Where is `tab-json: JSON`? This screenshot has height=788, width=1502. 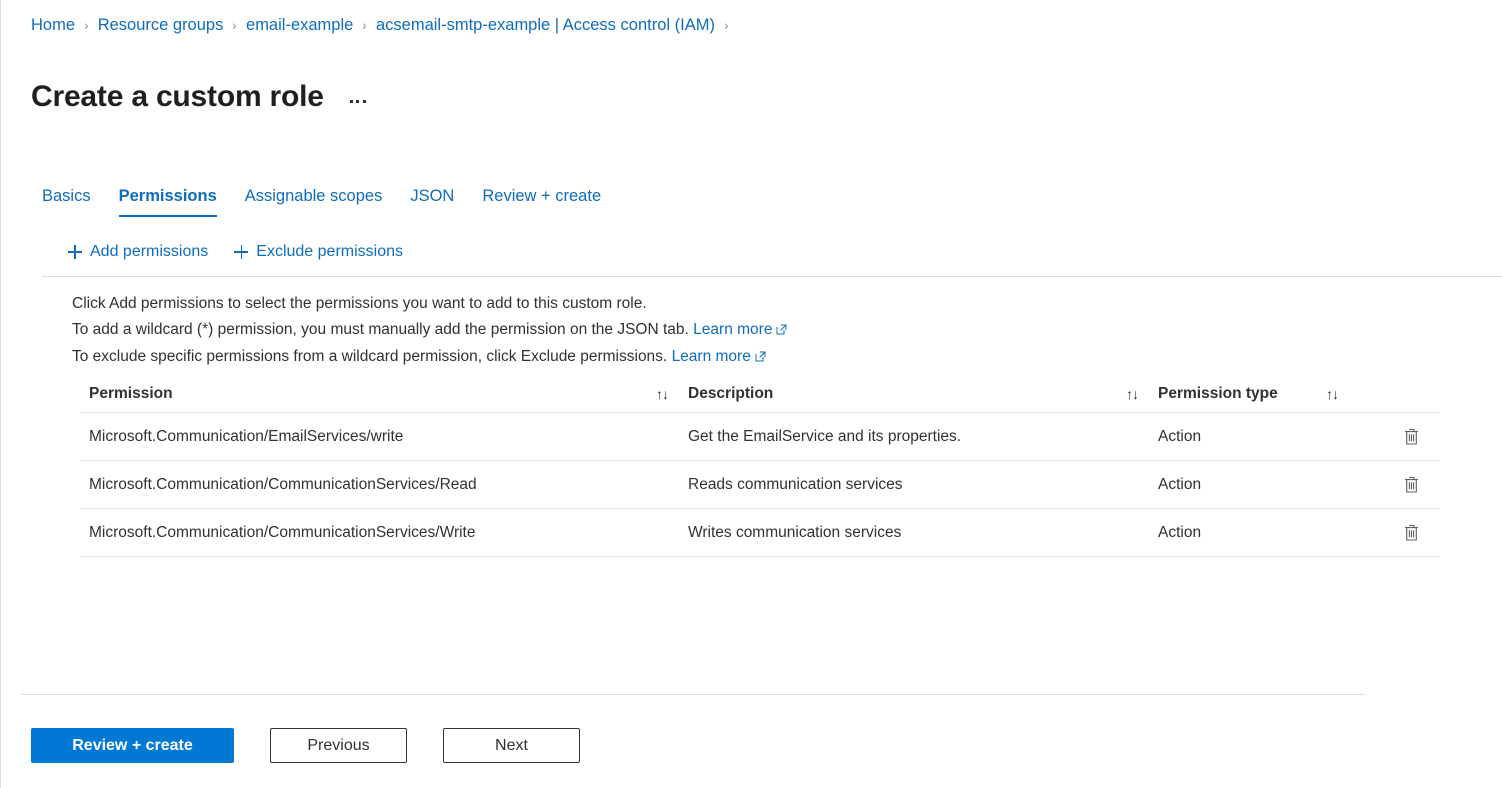 tab-json: JSON is located at coordinates (432, 201).